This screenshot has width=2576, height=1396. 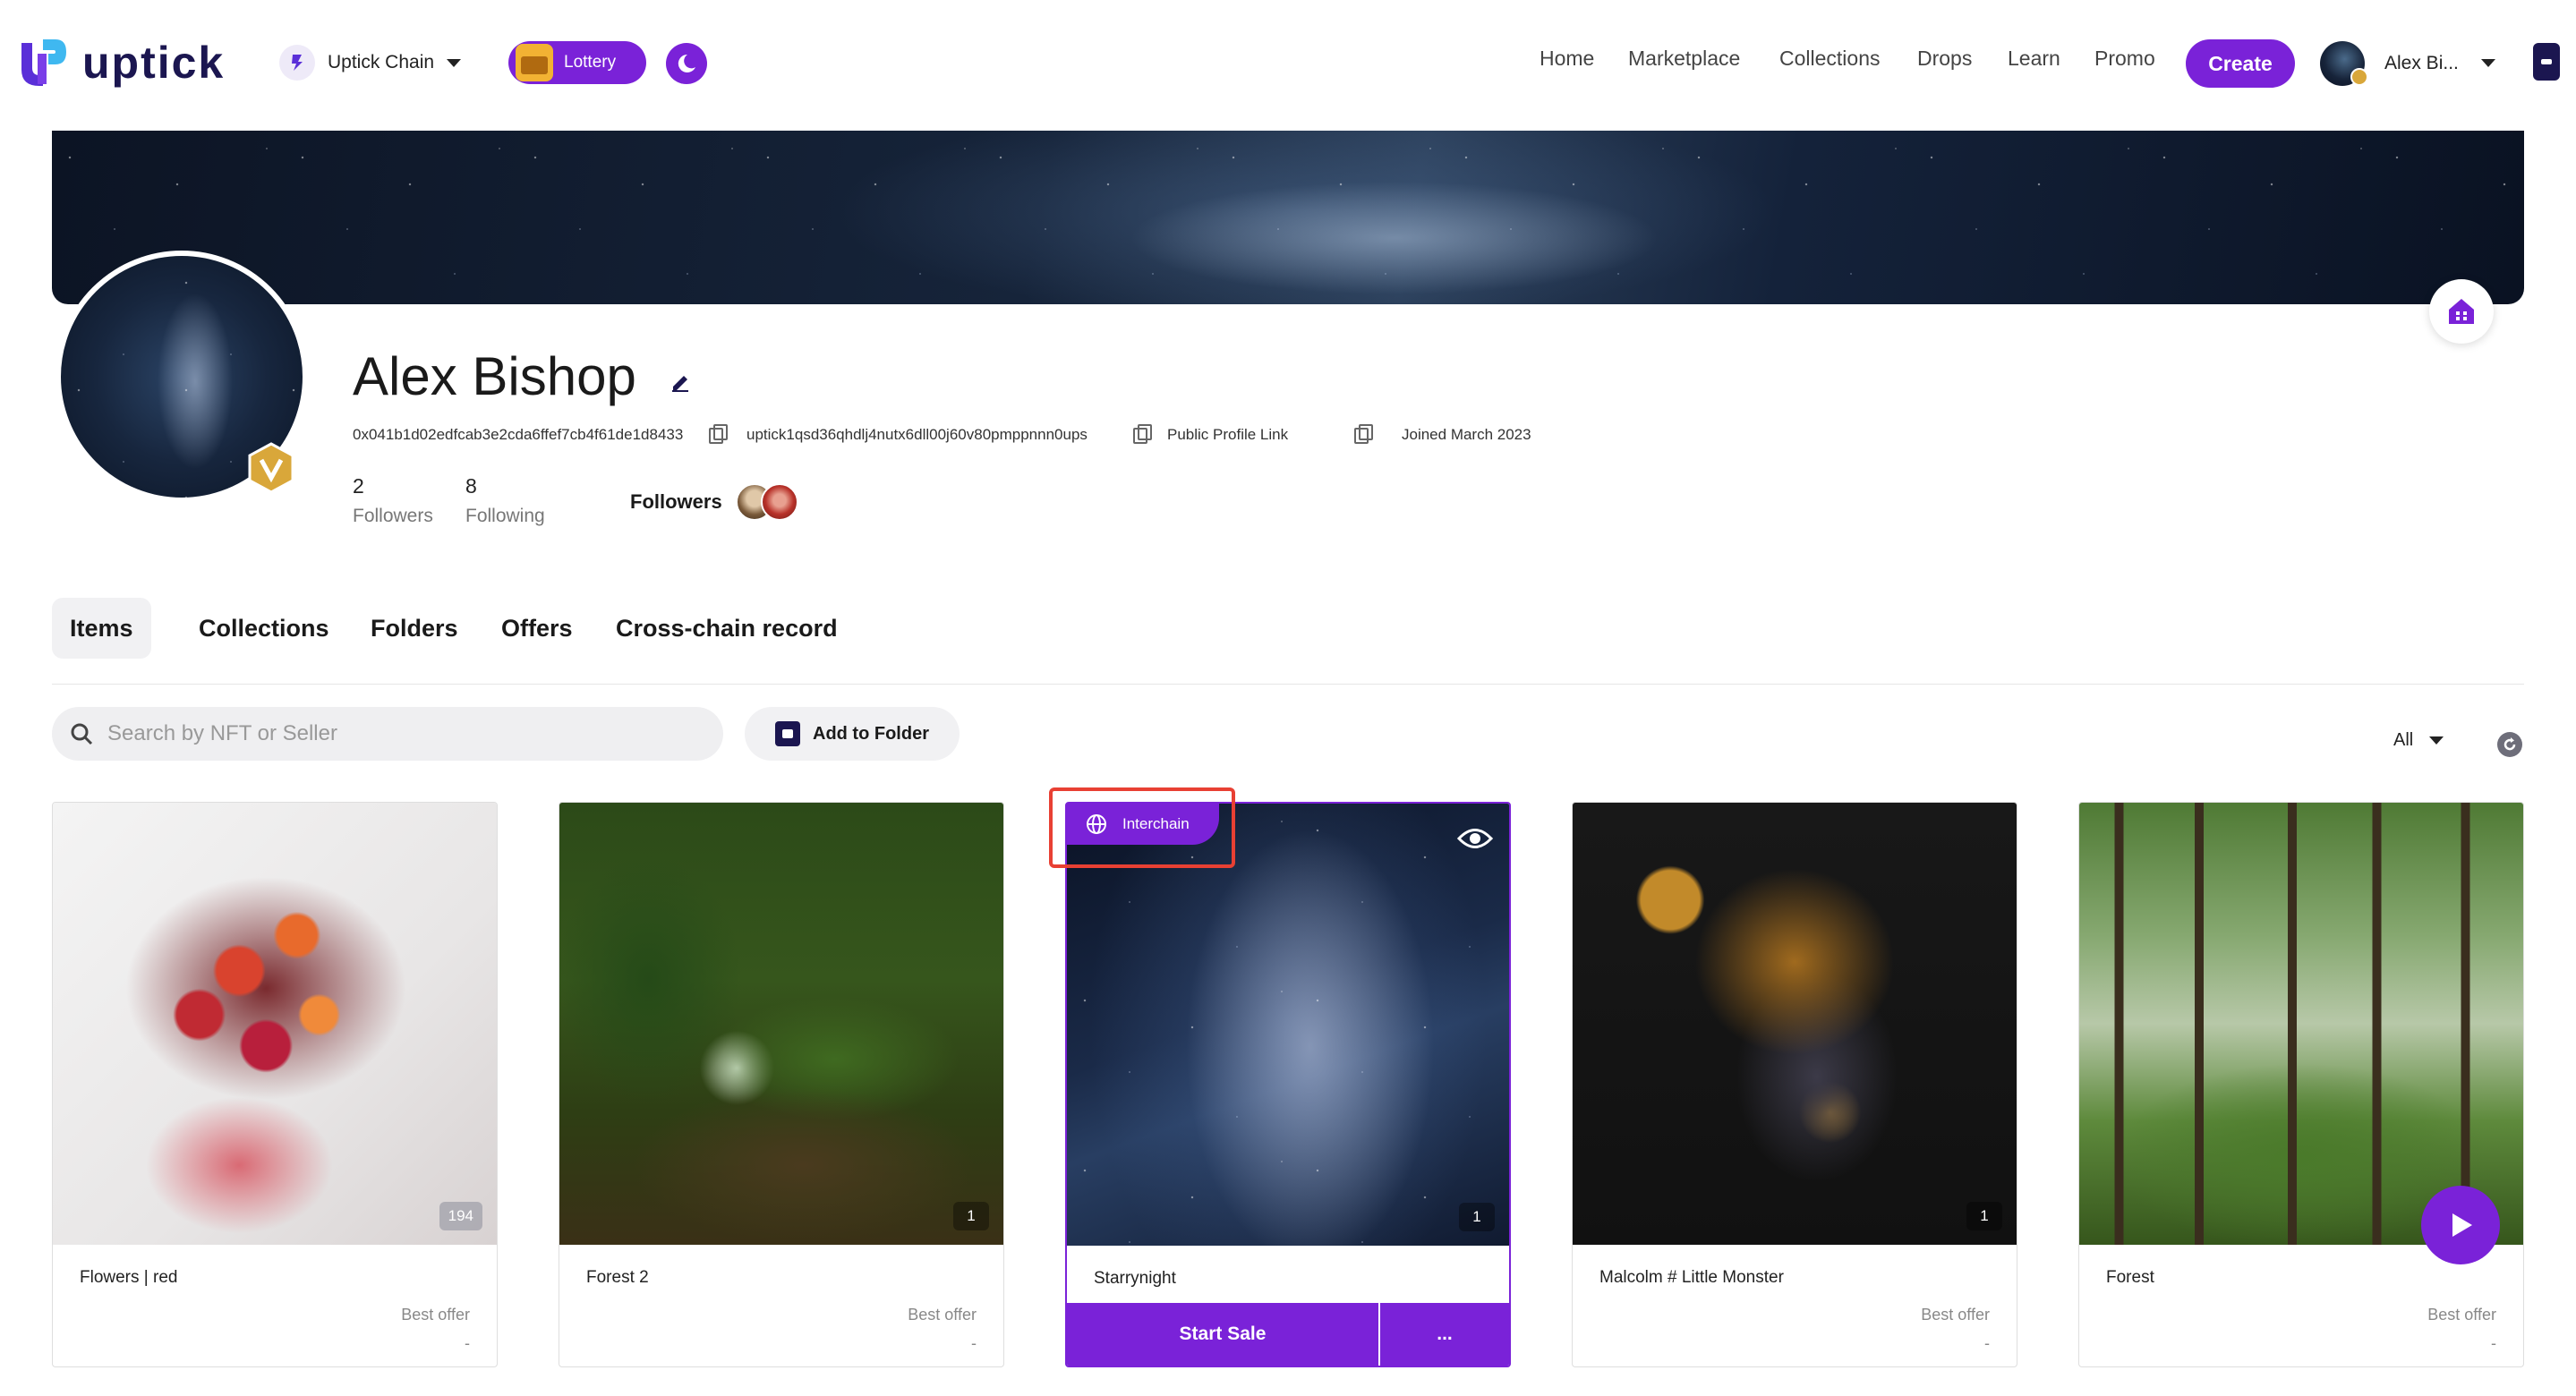 I want to click on search-input, so click(x=393, y=733).